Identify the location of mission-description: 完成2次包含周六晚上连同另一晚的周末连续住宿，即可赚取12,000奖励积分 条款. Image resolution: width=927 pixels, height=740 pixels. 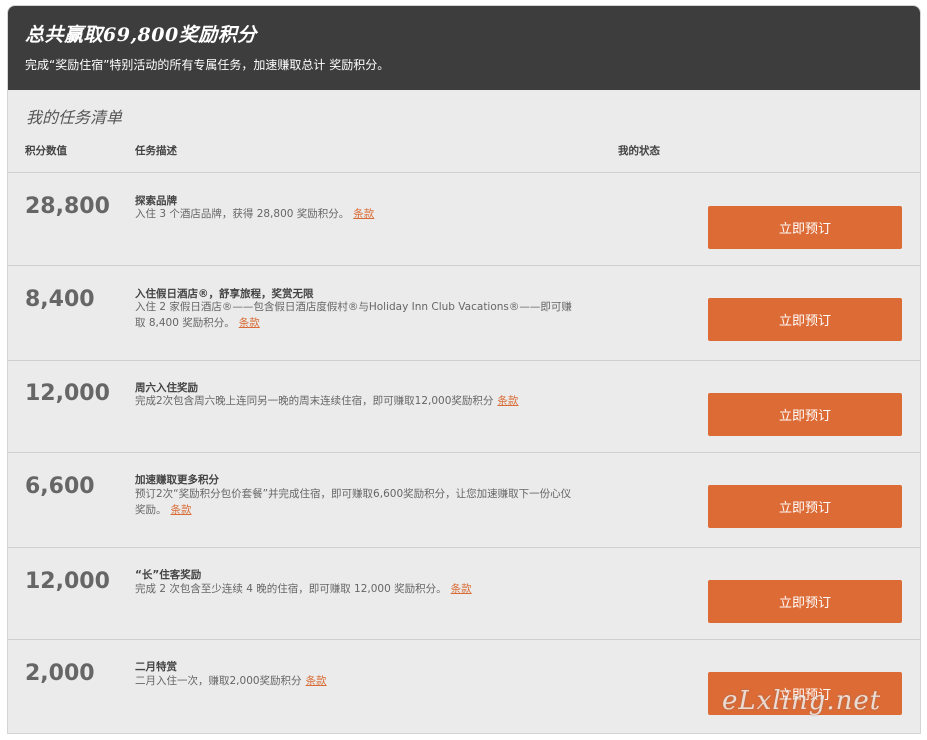
(355, 401).